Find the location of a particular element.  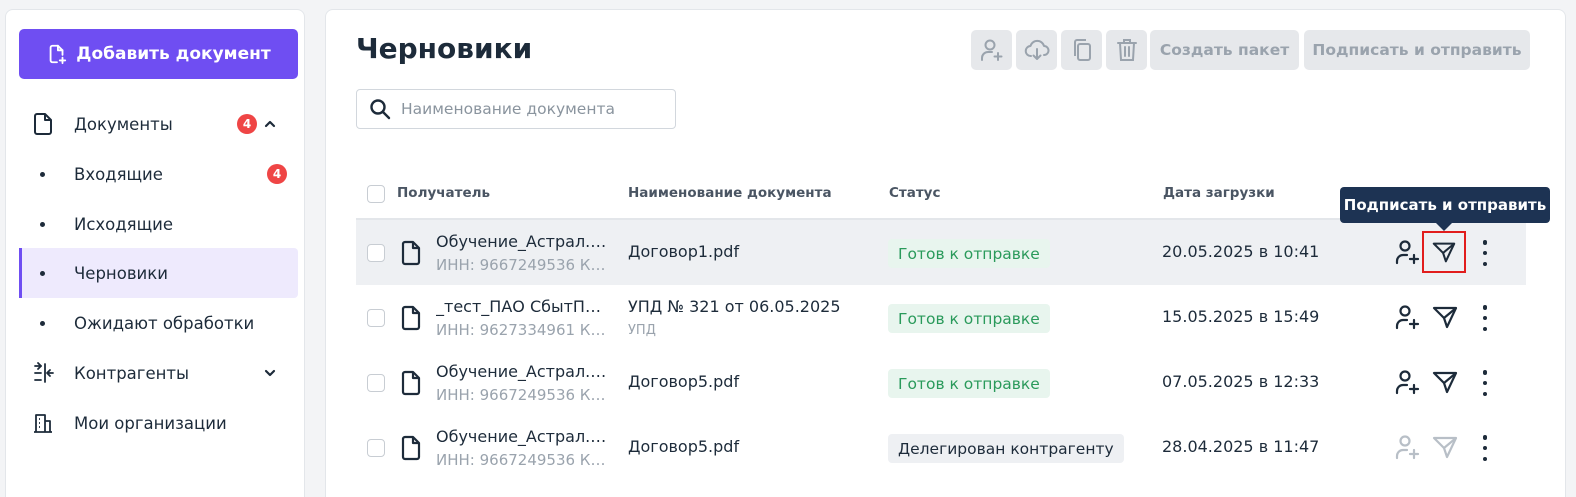

document-name: УПД № 321 от 06.05.2025 is located at coordinates (734, 306).